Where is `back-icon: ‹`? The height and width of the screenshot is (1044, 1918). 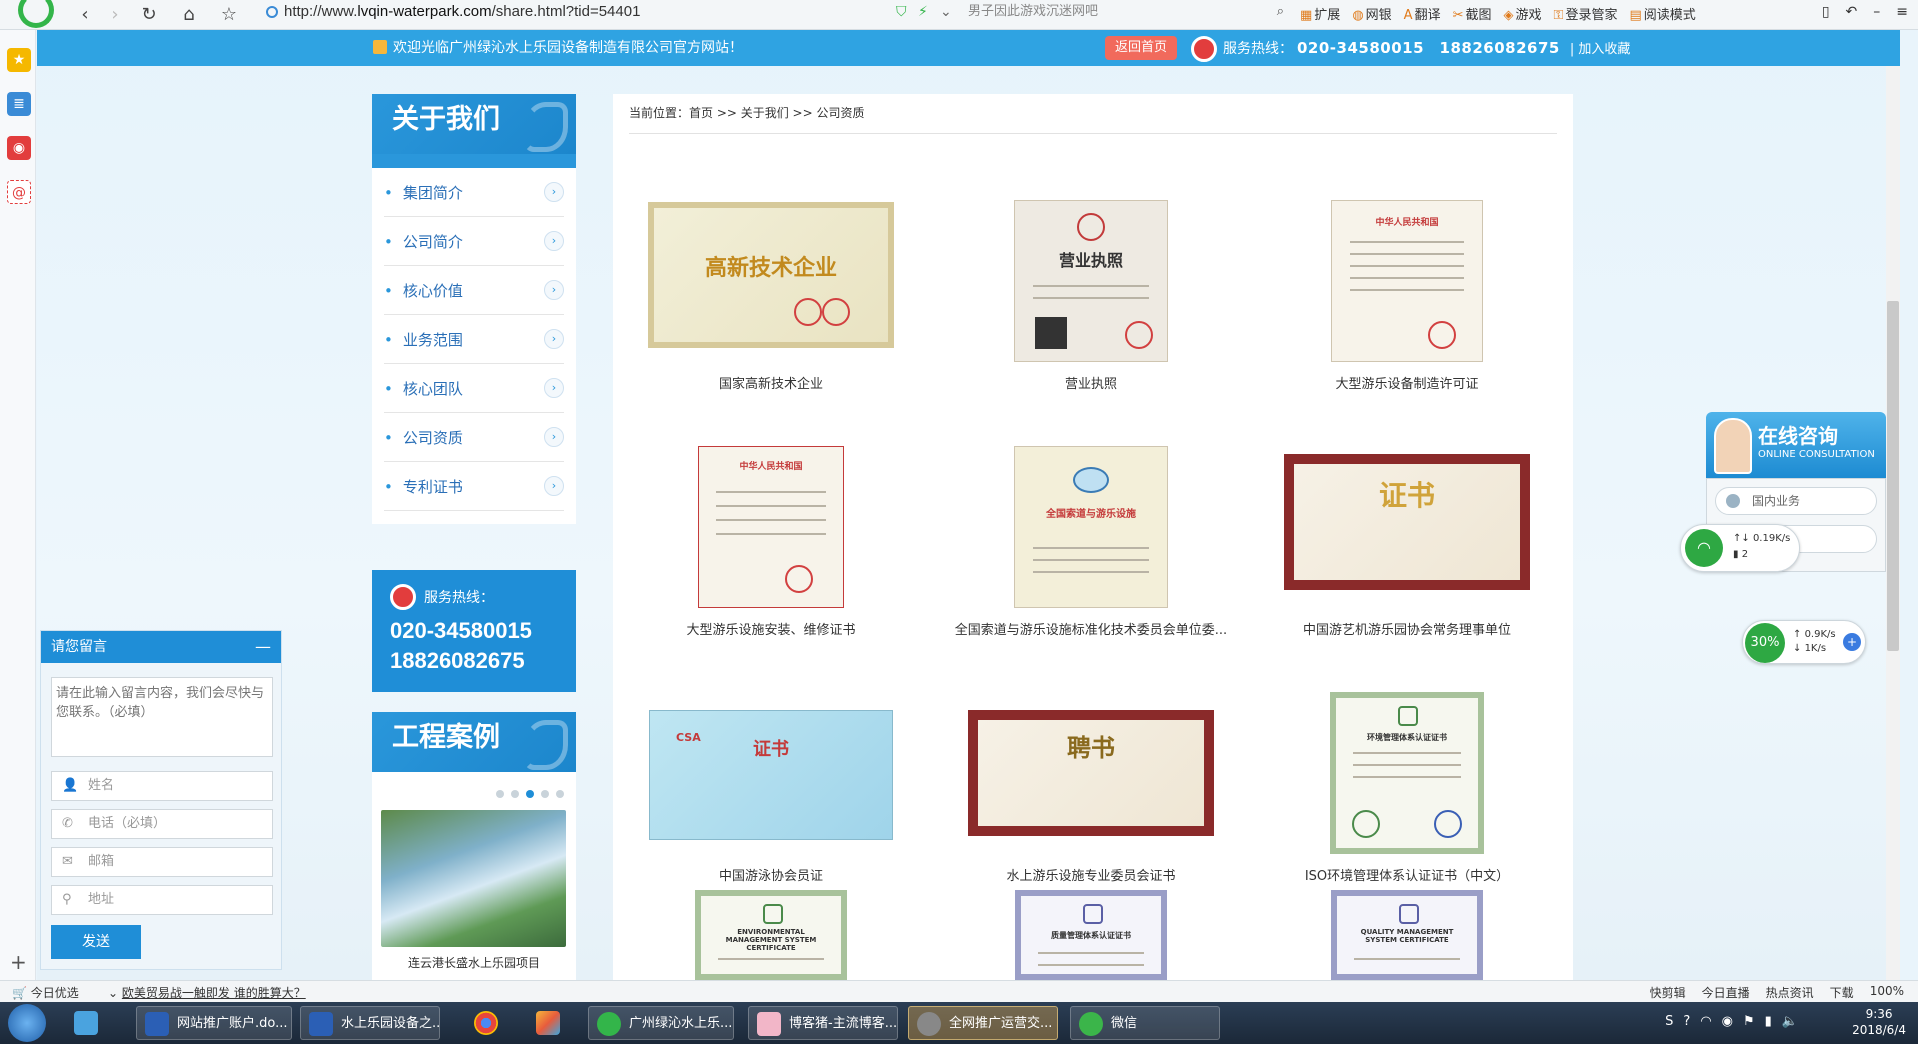
back-icon: ‹ is located at coordinates (85, 15).